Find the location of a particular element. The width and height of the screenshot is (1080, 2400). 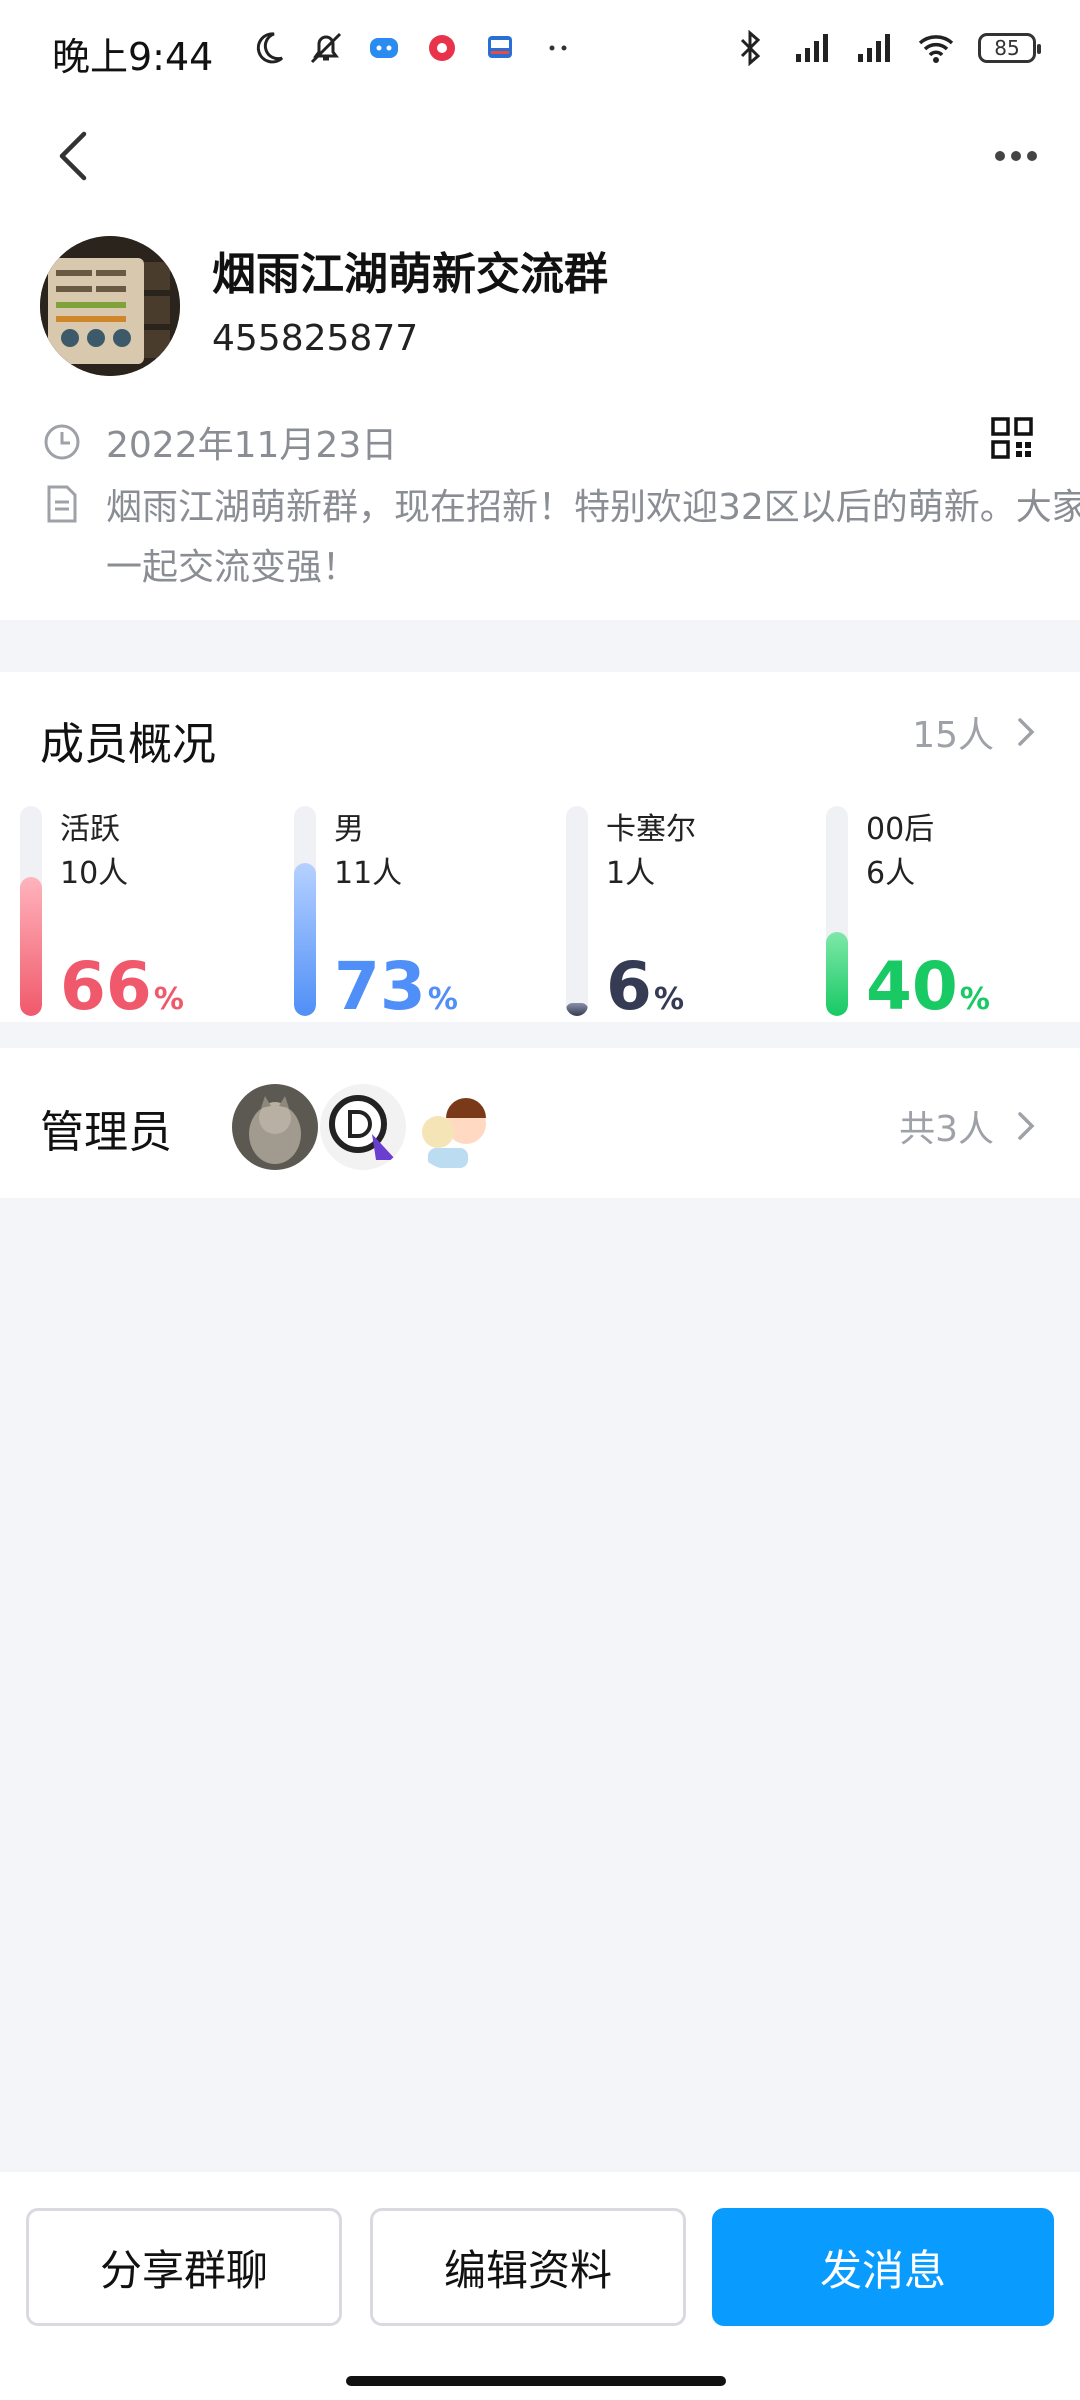

admins-count-link: 共3人 is located at coordinates (969, 1126).